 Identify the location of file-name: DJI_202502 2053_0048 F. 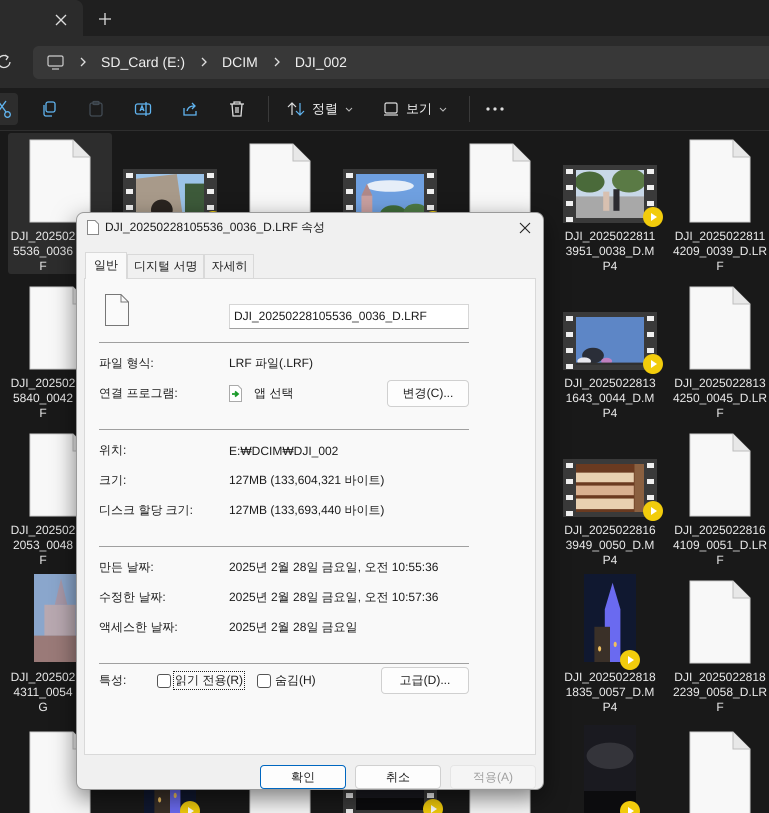
(43, 545).